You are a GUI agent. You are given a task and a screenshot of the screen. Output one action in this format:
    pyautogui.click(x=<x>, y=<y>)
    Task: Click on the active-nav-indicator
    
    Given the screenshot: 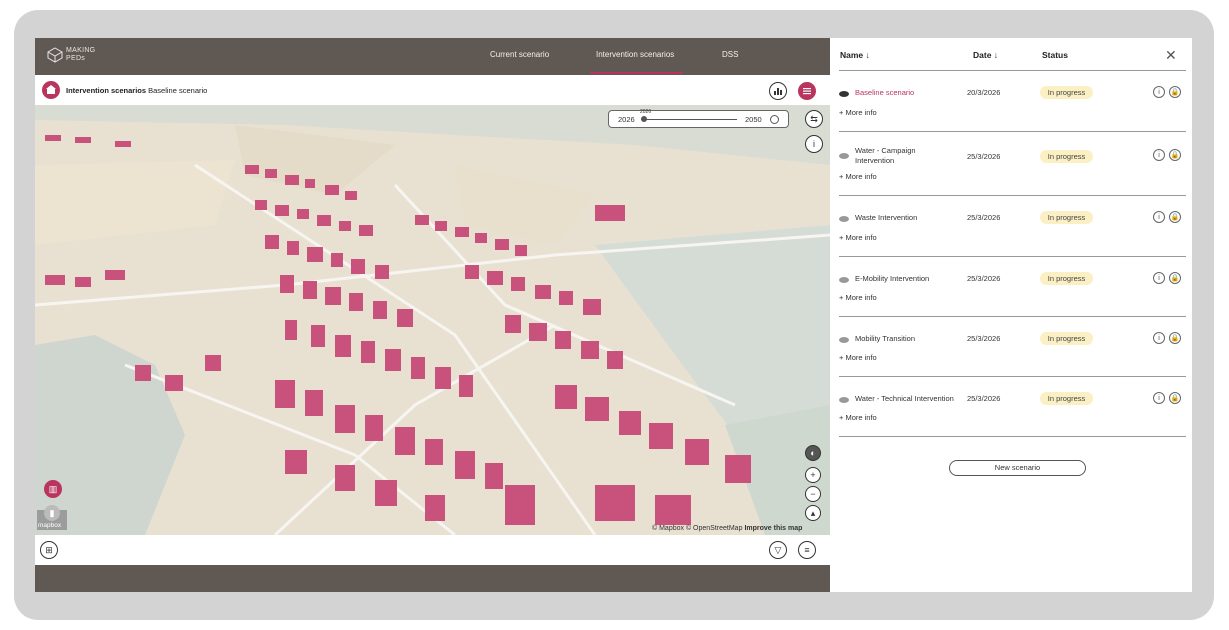 What is the action you would take?
    pyautogui.click(x=636, y=73)
    